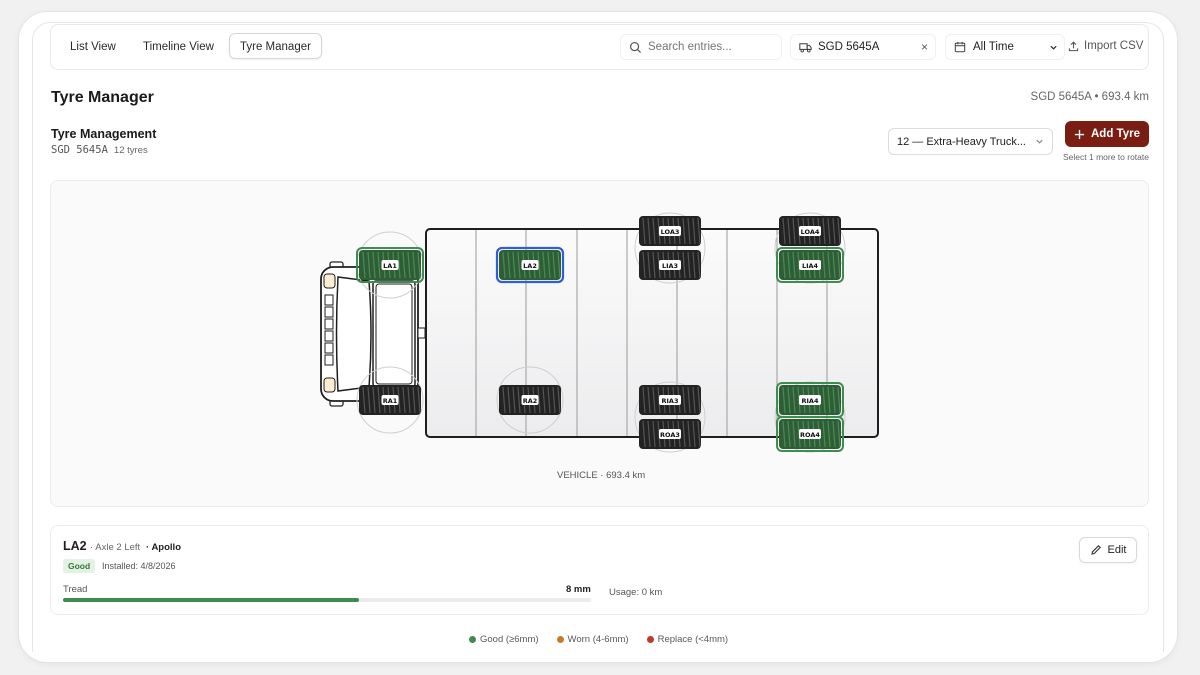  I want to click on edit-button: Edit, so click(1108, 550).